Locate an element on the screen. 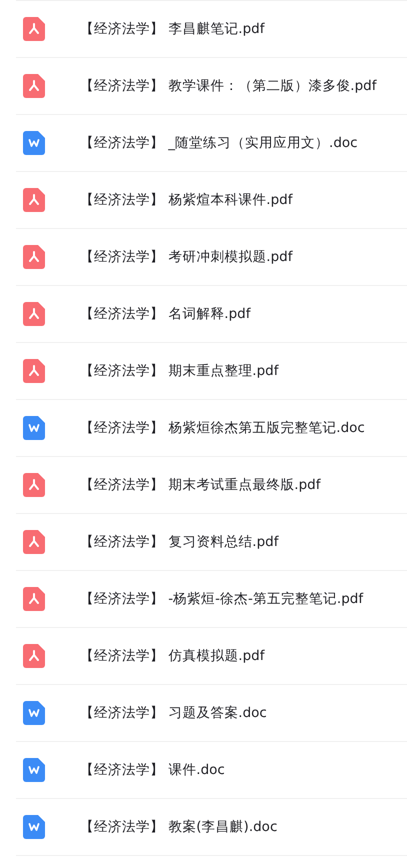  file-name: 【经济法学】 名词解释.pdf is located at coordinates (165, 314).